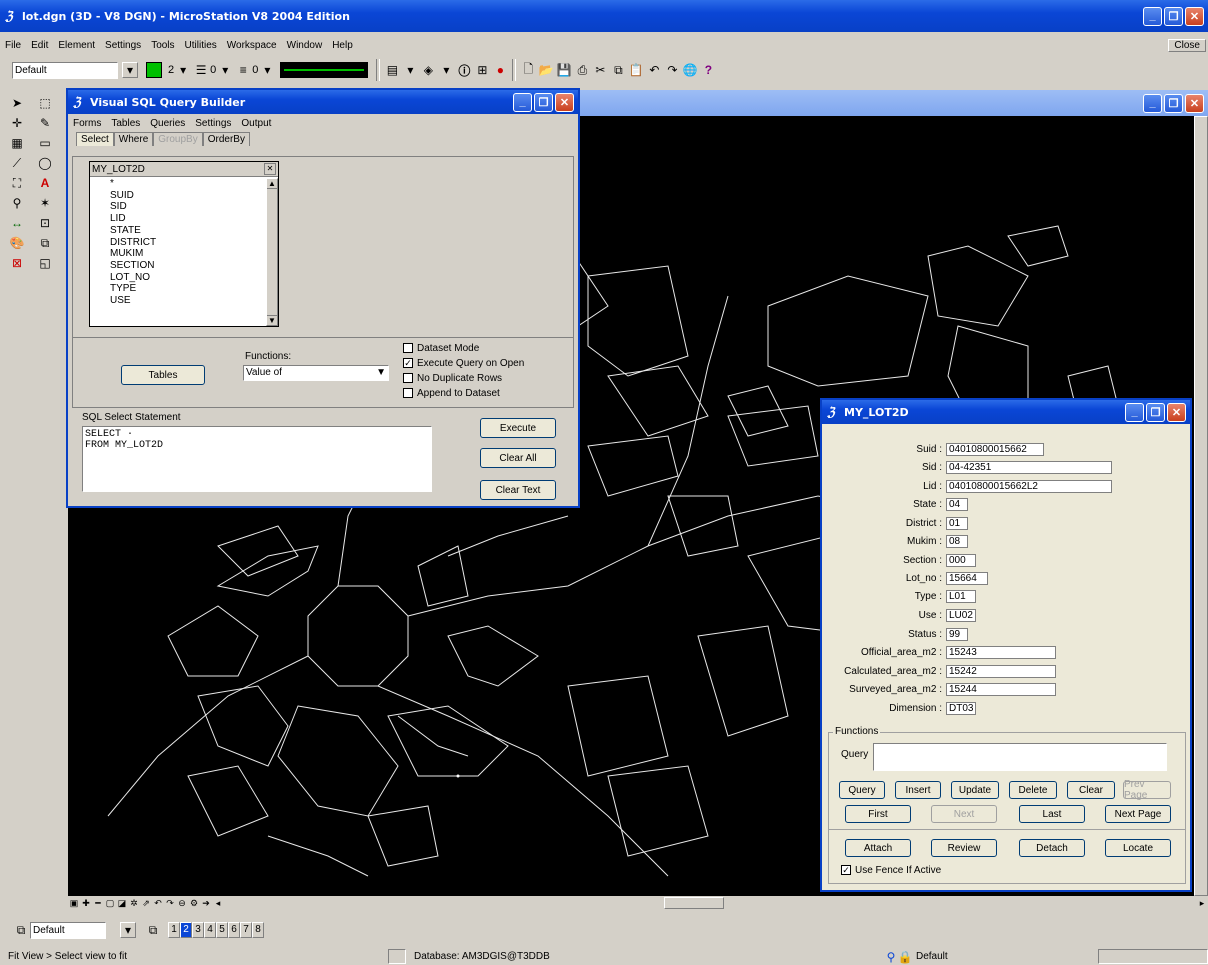 This screenshot has height=965, width=1208. I want to click on info-icon: ⓘ, so click(464, 70).